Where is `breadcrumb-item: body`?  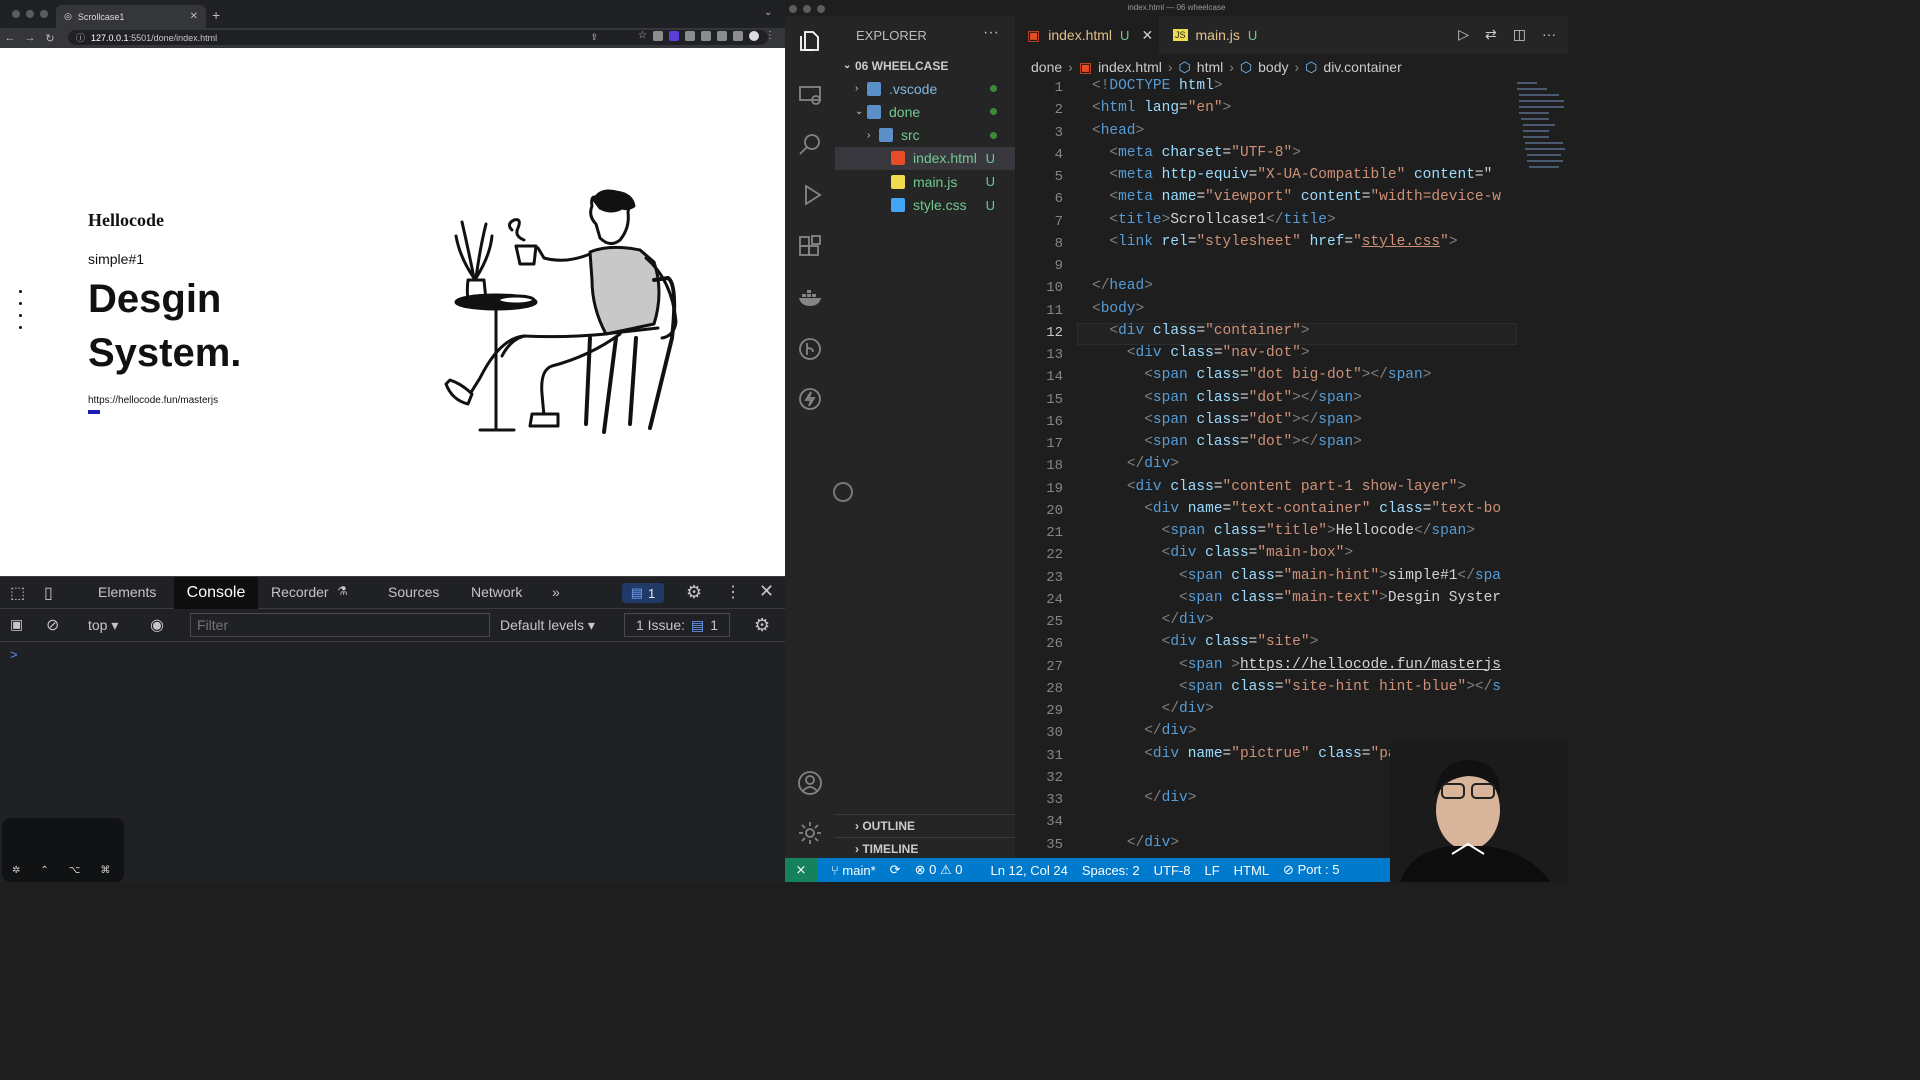
breadcrumb-item: body is located at coordinates (1273, 67).